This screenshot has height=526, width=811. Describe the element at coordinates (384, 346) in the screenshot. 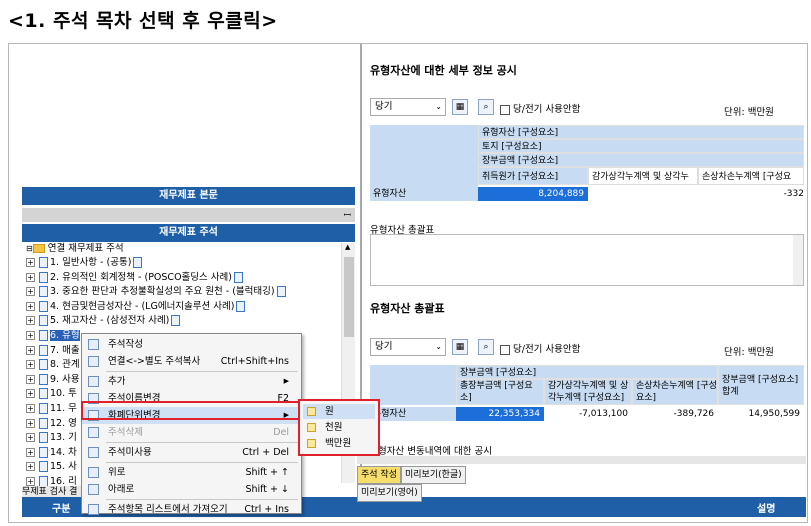

I see `period-select-2-value: 당기` at that location.